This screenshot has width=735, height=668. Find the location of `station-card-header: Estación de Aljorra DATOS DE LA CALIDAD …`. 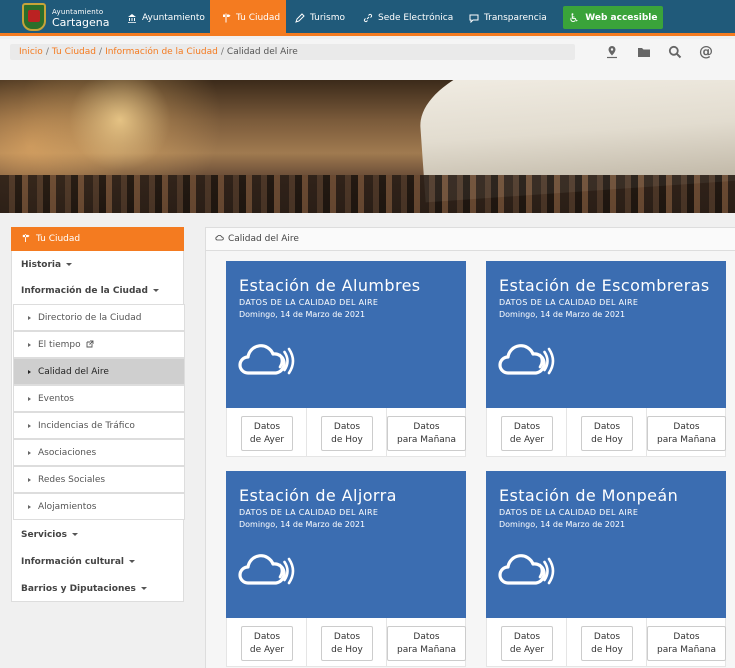

station-card-header: Estación de Aljorra DATOS DE LA CALIDAD … is located at coordinates (346, 544).